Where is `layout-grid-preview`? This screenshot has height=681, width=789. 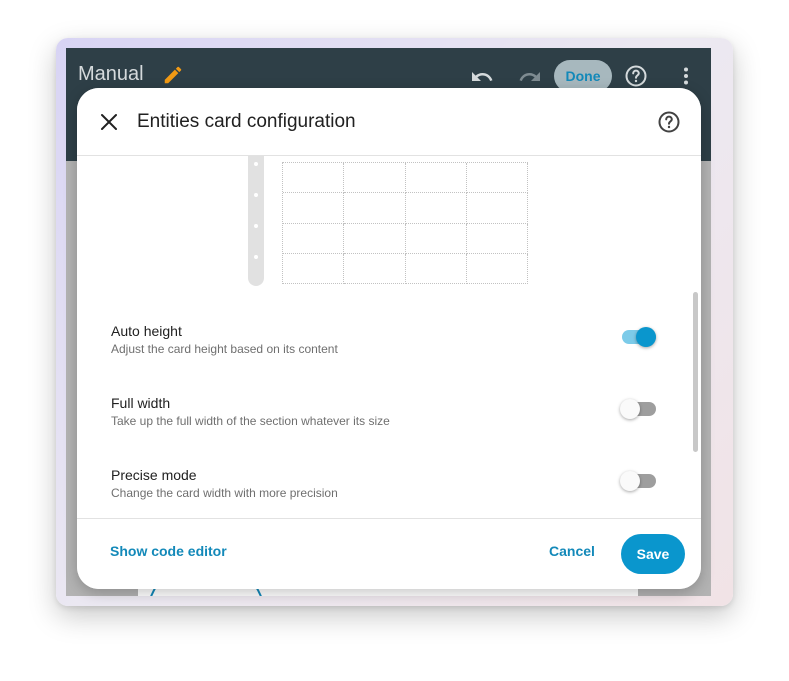
layout-grid-preview is located at coordinates (405, 223).